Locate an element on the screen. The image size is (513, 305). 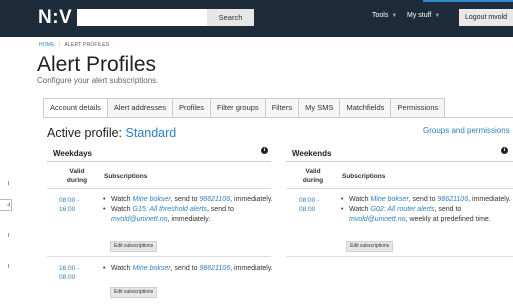
breadcrumb: HOME / ALERT PROFILES is located at coordinates (74, 45).